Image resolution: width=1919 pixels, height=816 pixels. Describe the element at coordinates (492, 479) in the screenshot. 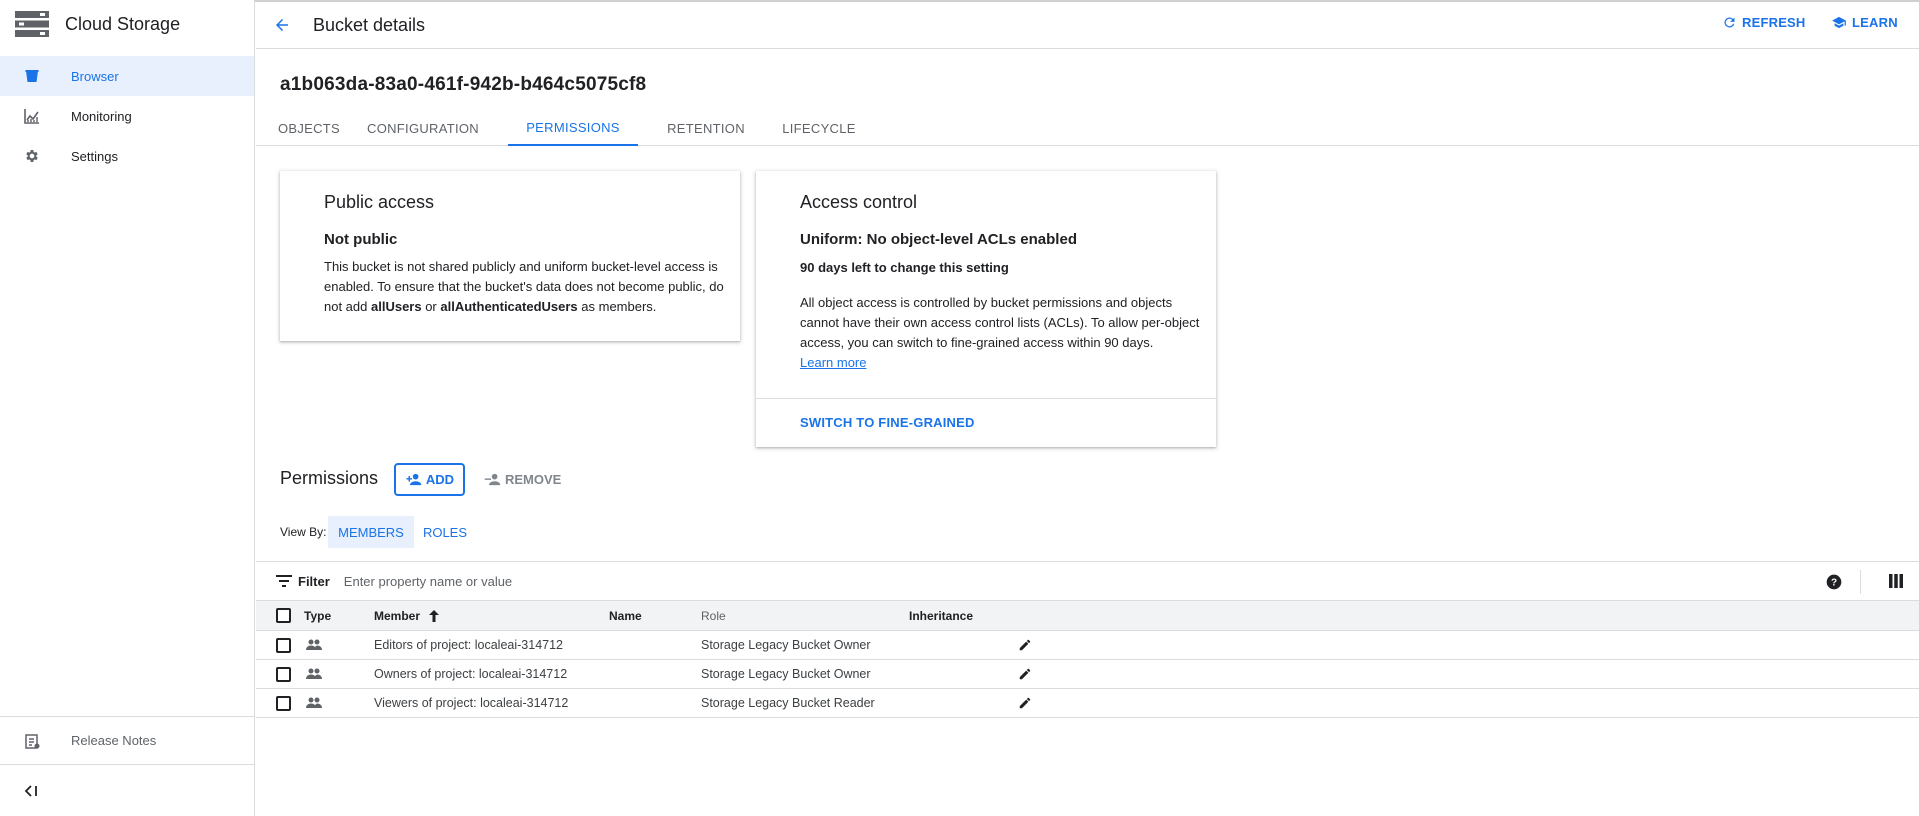

I see `remove-person-icon` at that location.